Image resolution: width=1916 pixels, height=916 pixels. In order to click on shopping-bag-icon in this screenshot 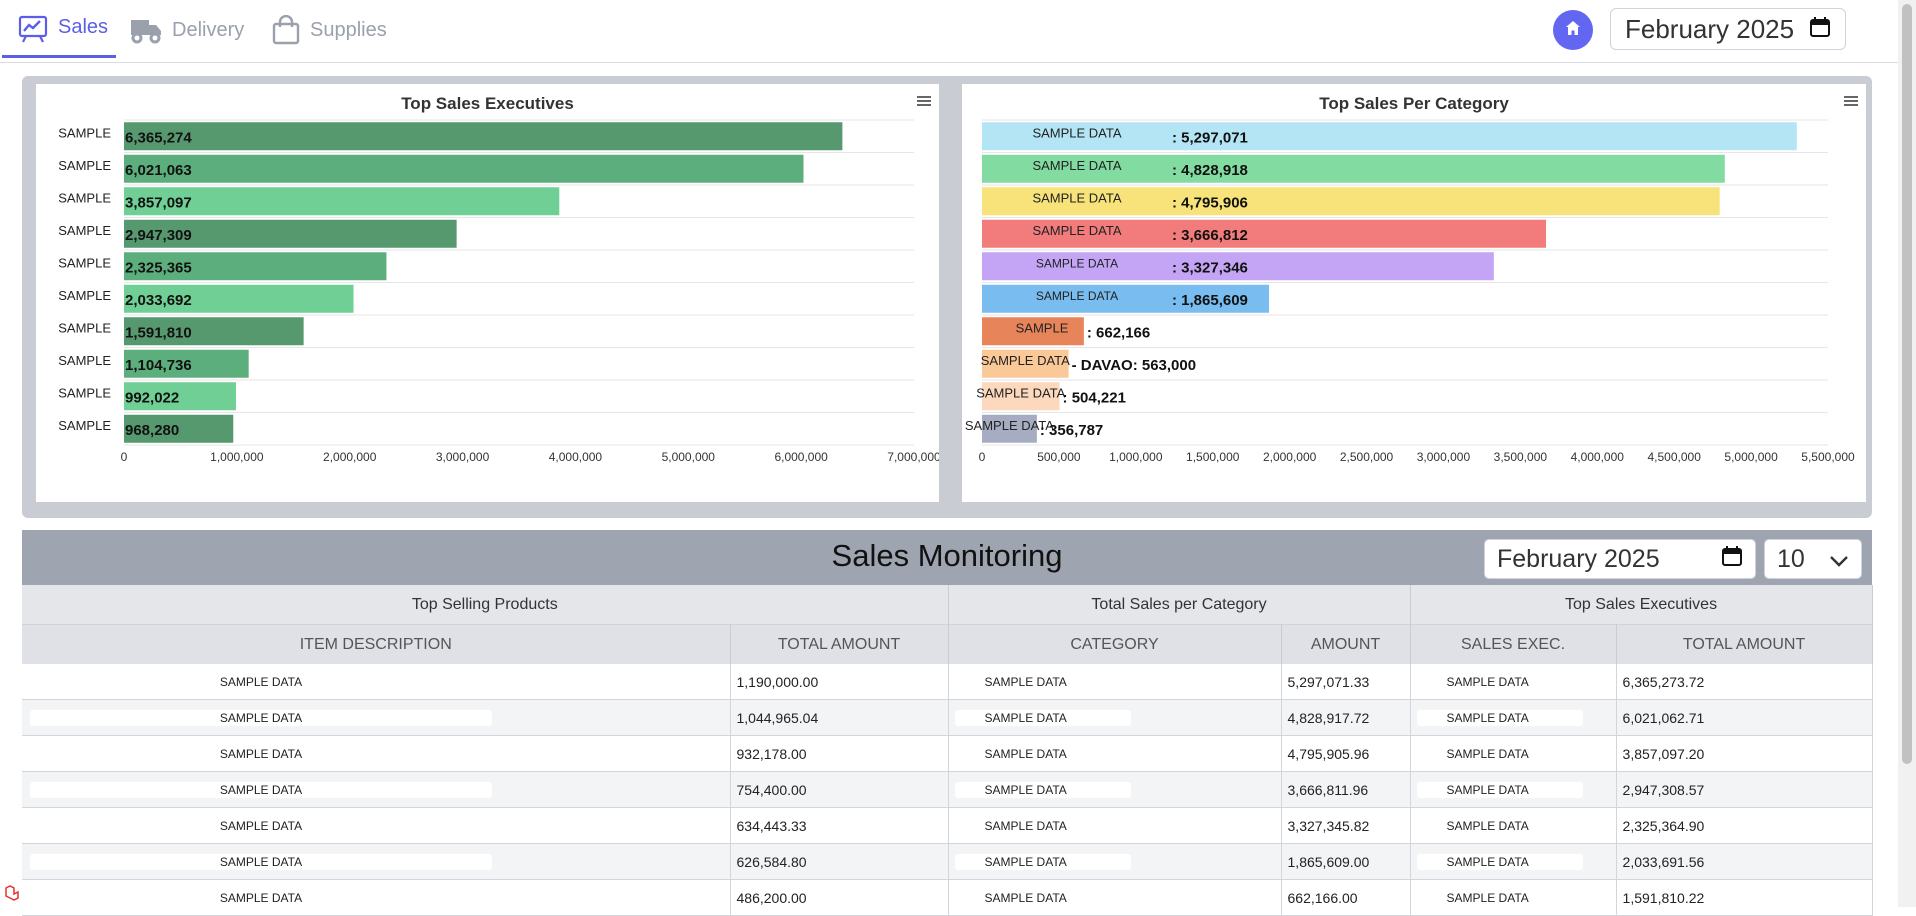, I will do `click(286, 30)`.